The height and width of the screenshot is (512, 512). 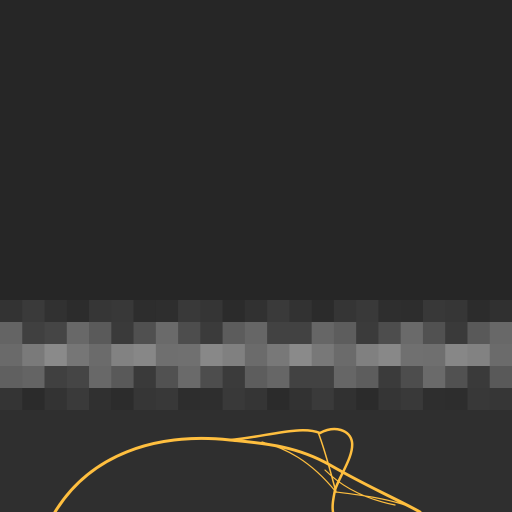 I want to click on curve-path-outer, so click(x=237, y=474).